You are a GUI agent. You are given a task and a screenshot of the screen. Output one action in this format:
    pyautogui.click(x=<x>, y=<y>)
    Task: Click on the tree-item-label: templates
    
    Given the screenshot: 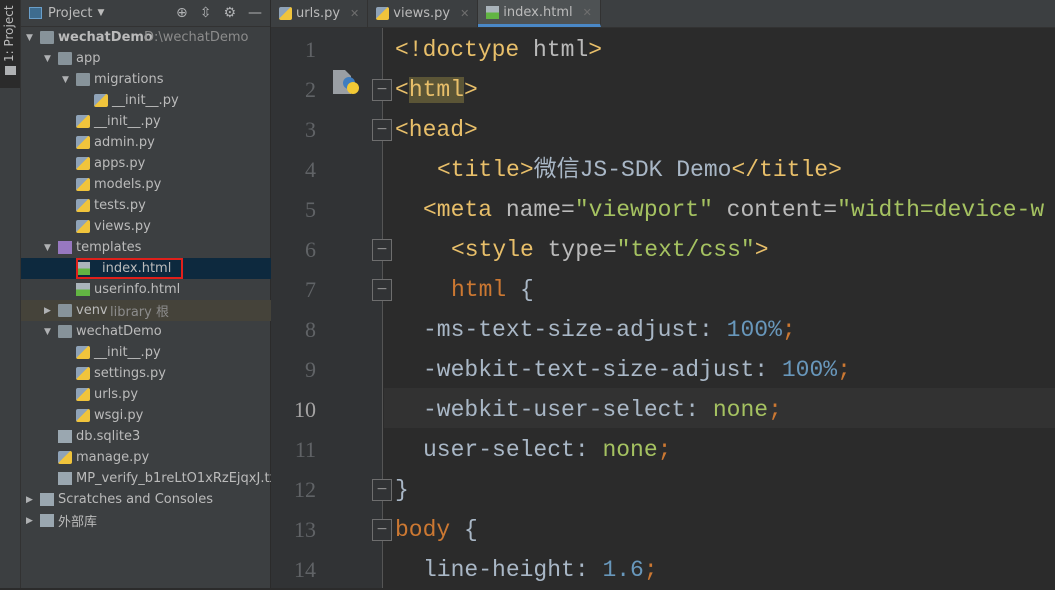 What is the action you would take?
    pyautogui.click(x=109, y=247)
    